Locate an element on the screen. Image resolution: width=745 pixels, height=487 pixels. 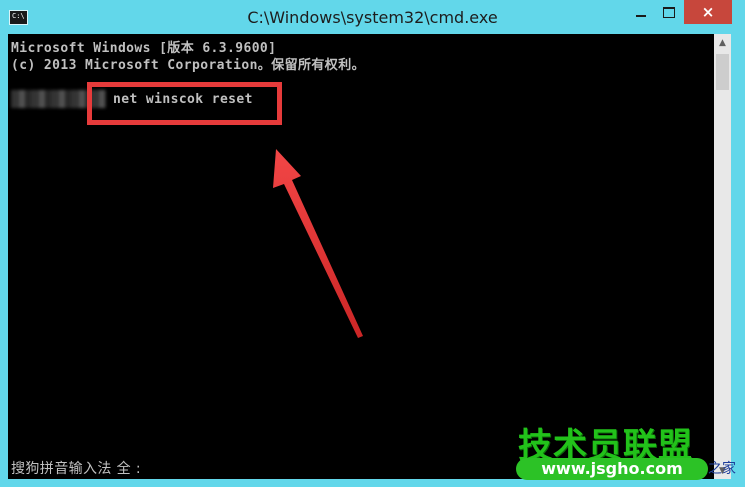
minimize-icon is located at coordinates (640, 16).